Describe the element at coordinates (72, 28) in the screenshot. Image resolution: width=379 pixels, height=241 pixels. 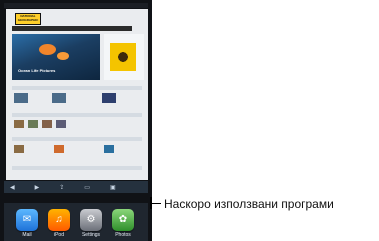
I see `site-navigation` at that location.